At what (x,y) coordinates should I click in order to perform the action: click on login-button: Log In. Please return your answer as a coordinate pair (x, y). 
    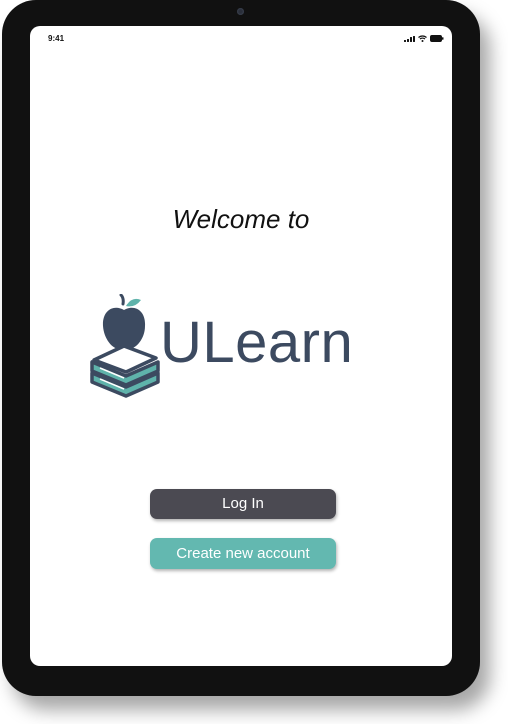
    Looking at the image, I should click on (243, 504).